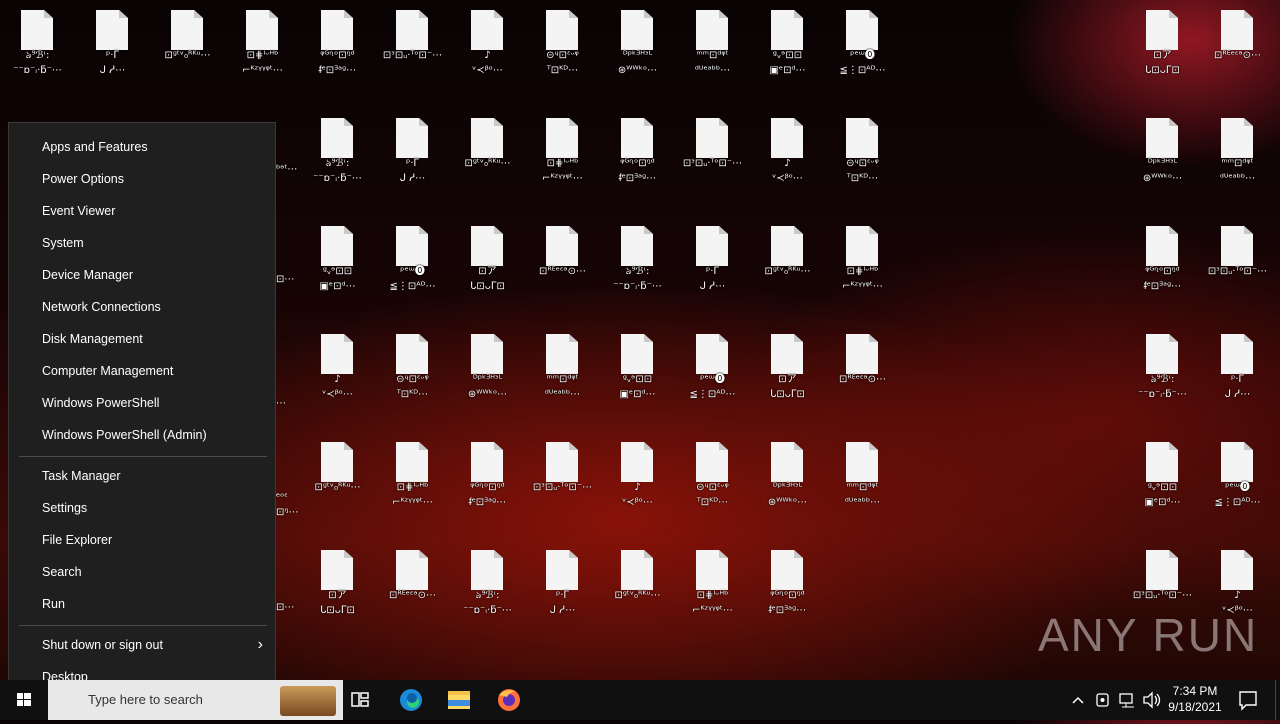 The width and height of the screenshot is (1280, 724). I want to click on winx-menu-item: System, so click(142, 243).